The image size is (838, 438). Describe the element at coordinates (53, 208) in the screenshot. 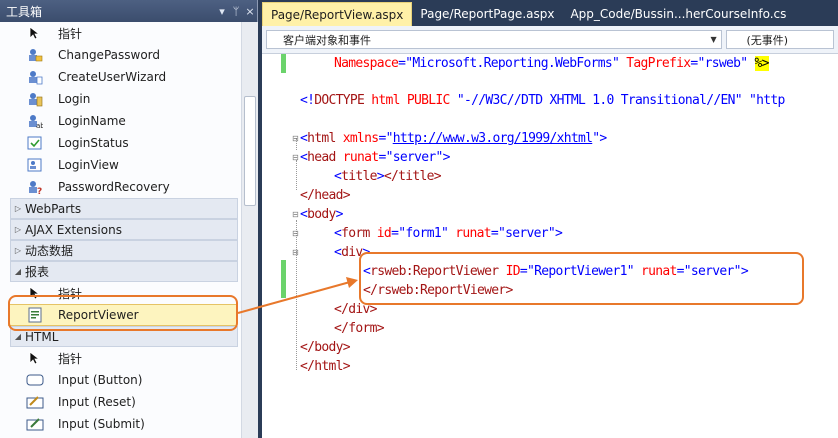

I see `category-label: WebParts` at that location.